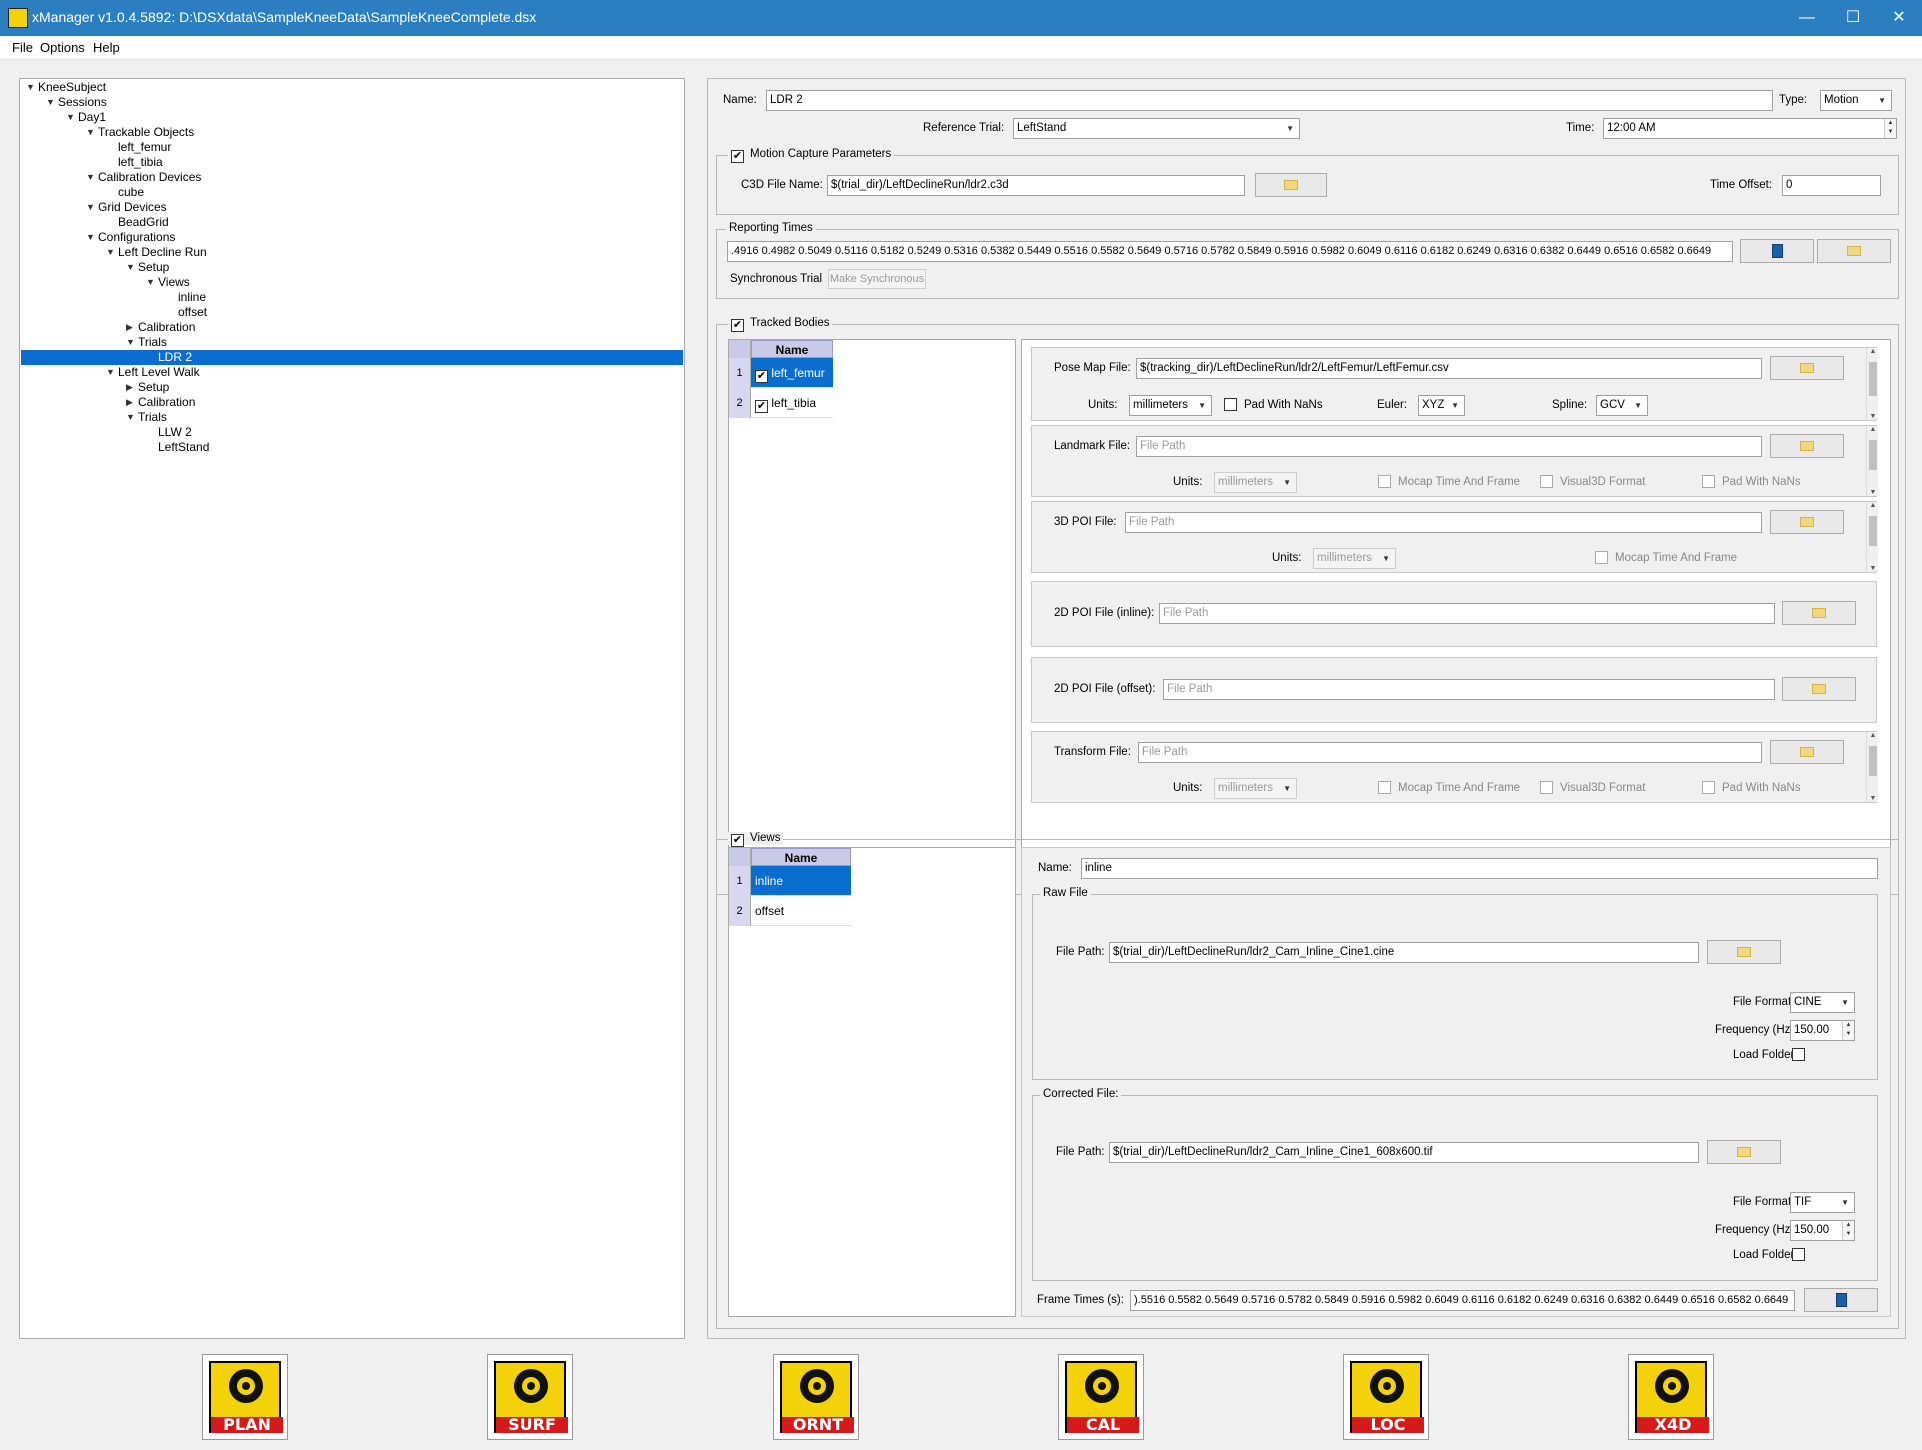 This screenshot has width=1922, height=1450. What do you see at coordinates (136, 237) in the screenshot?
I see `tree-item: Configurations` at bounding box center [136, 237].